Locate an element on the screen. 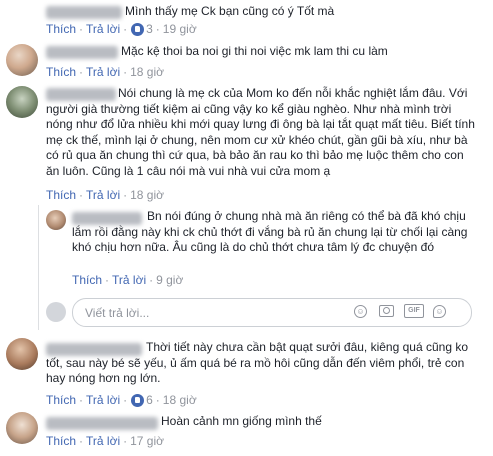  comment-actions: Thích · Trả lời · 17 giờ is located at coordinates (105, 441).